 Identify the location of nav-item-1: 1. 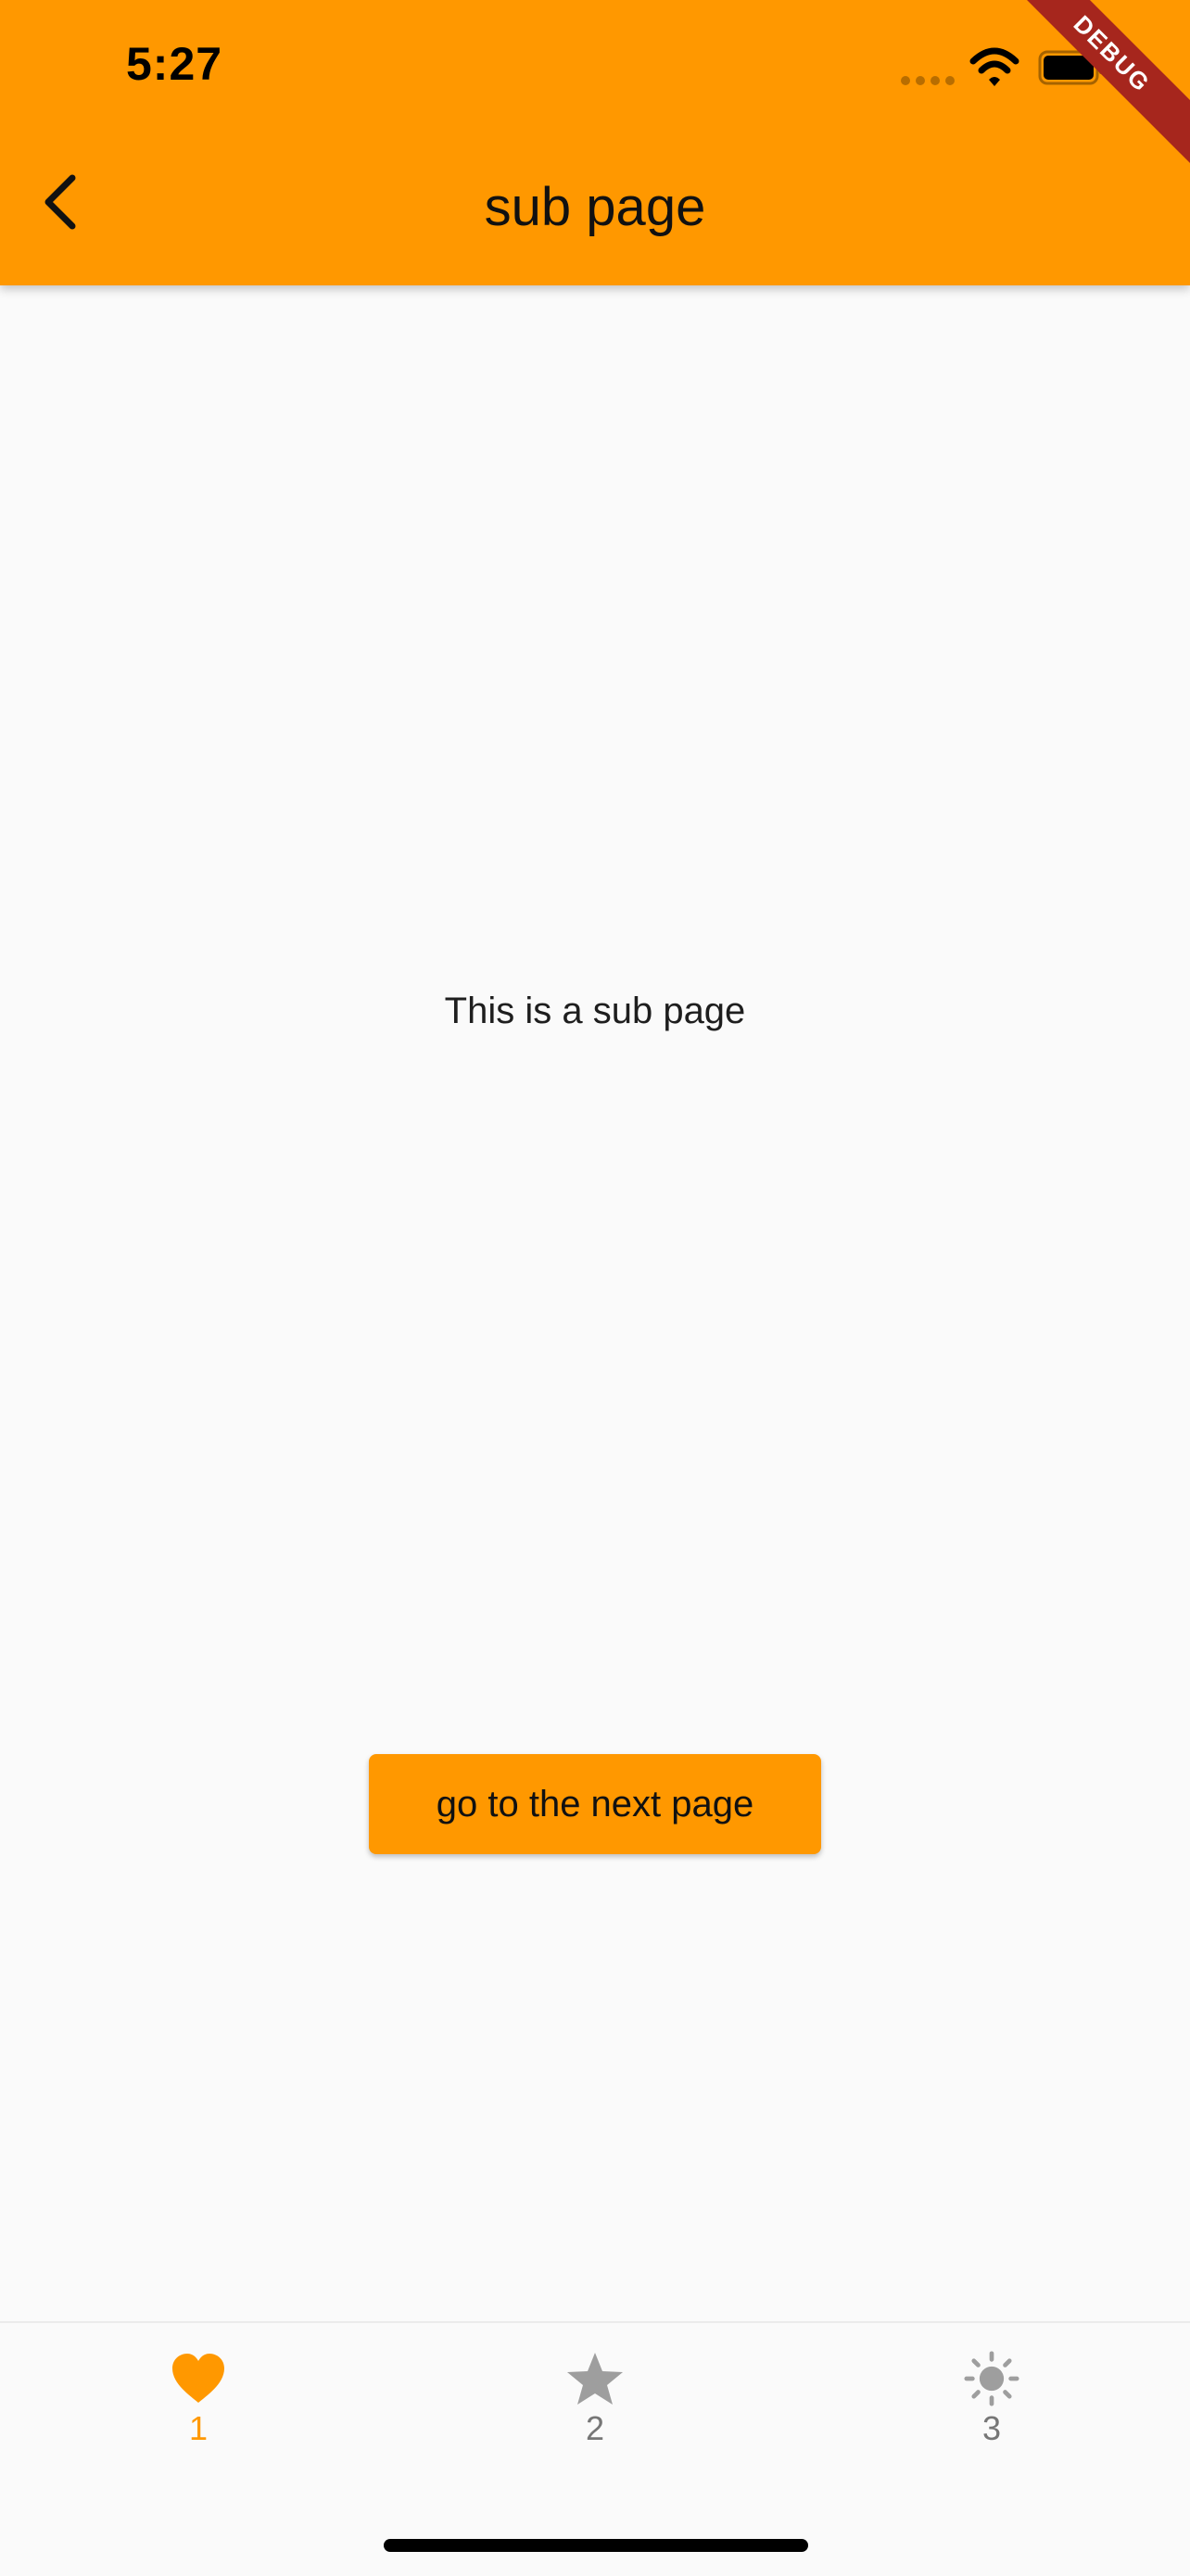
(198, 2420).